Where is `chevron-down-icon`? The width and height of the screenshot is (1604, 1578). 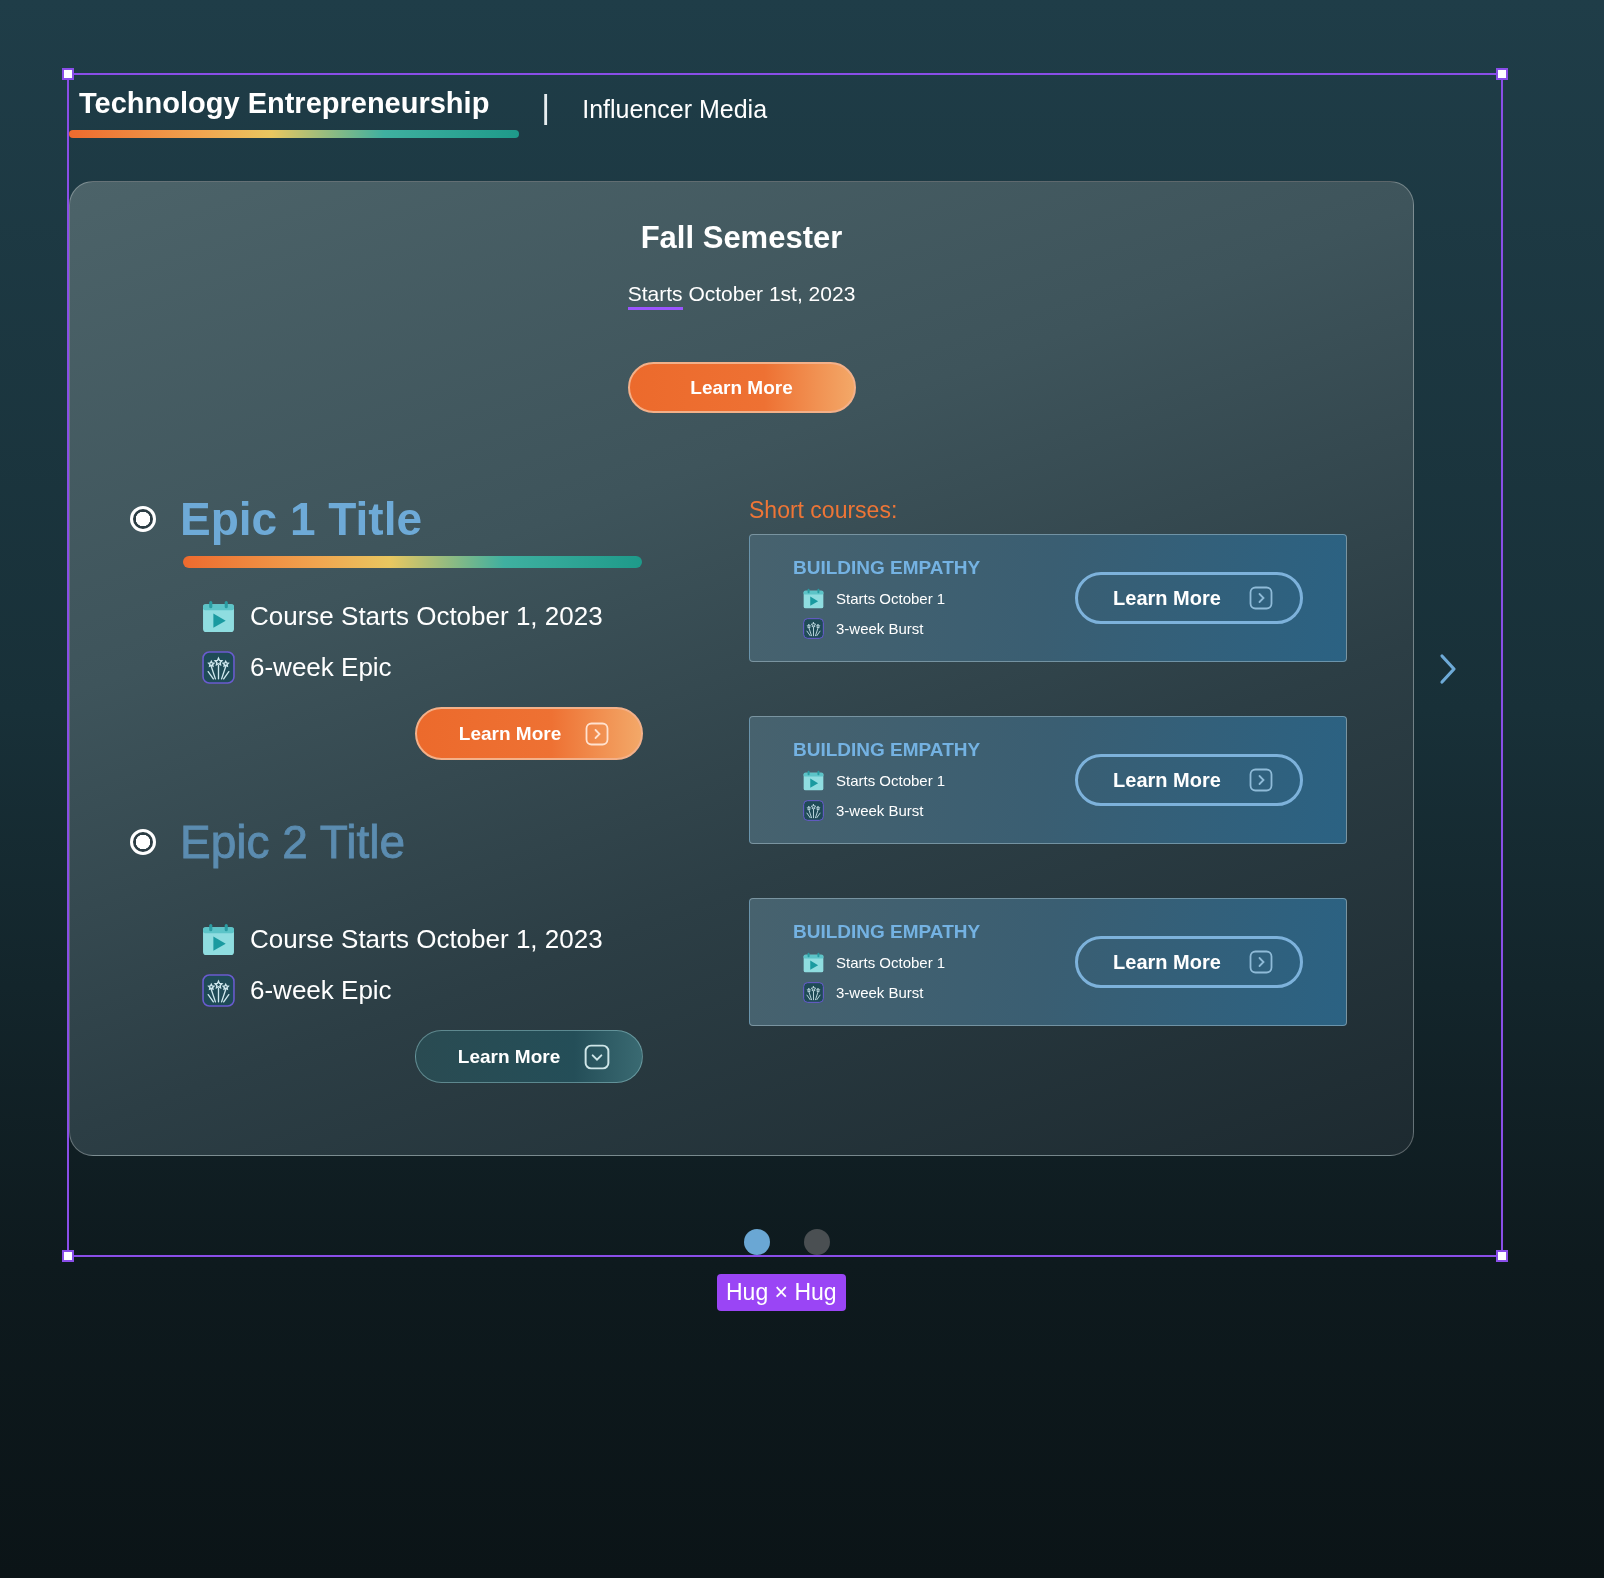
chevron-down-icon is located at coordinates (597, 1056).